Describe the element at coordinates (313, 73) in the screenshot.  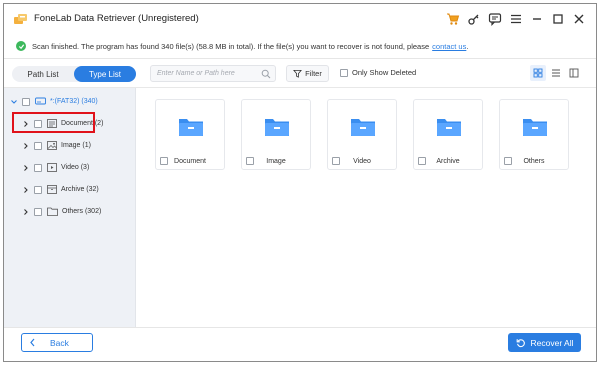
I see `filter-label: Filter` at that location.